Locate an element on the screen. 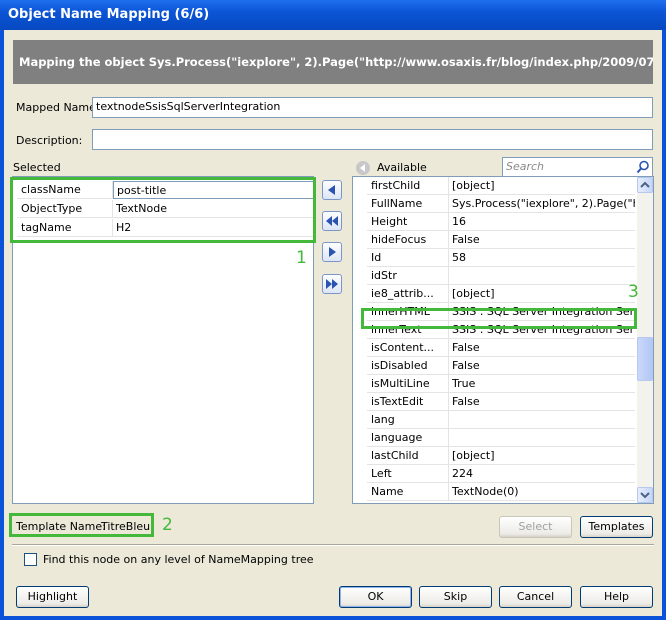 The width and height of the screenshot is (666, 620). property-row: Height 16 is located at coordinates (501, 222).